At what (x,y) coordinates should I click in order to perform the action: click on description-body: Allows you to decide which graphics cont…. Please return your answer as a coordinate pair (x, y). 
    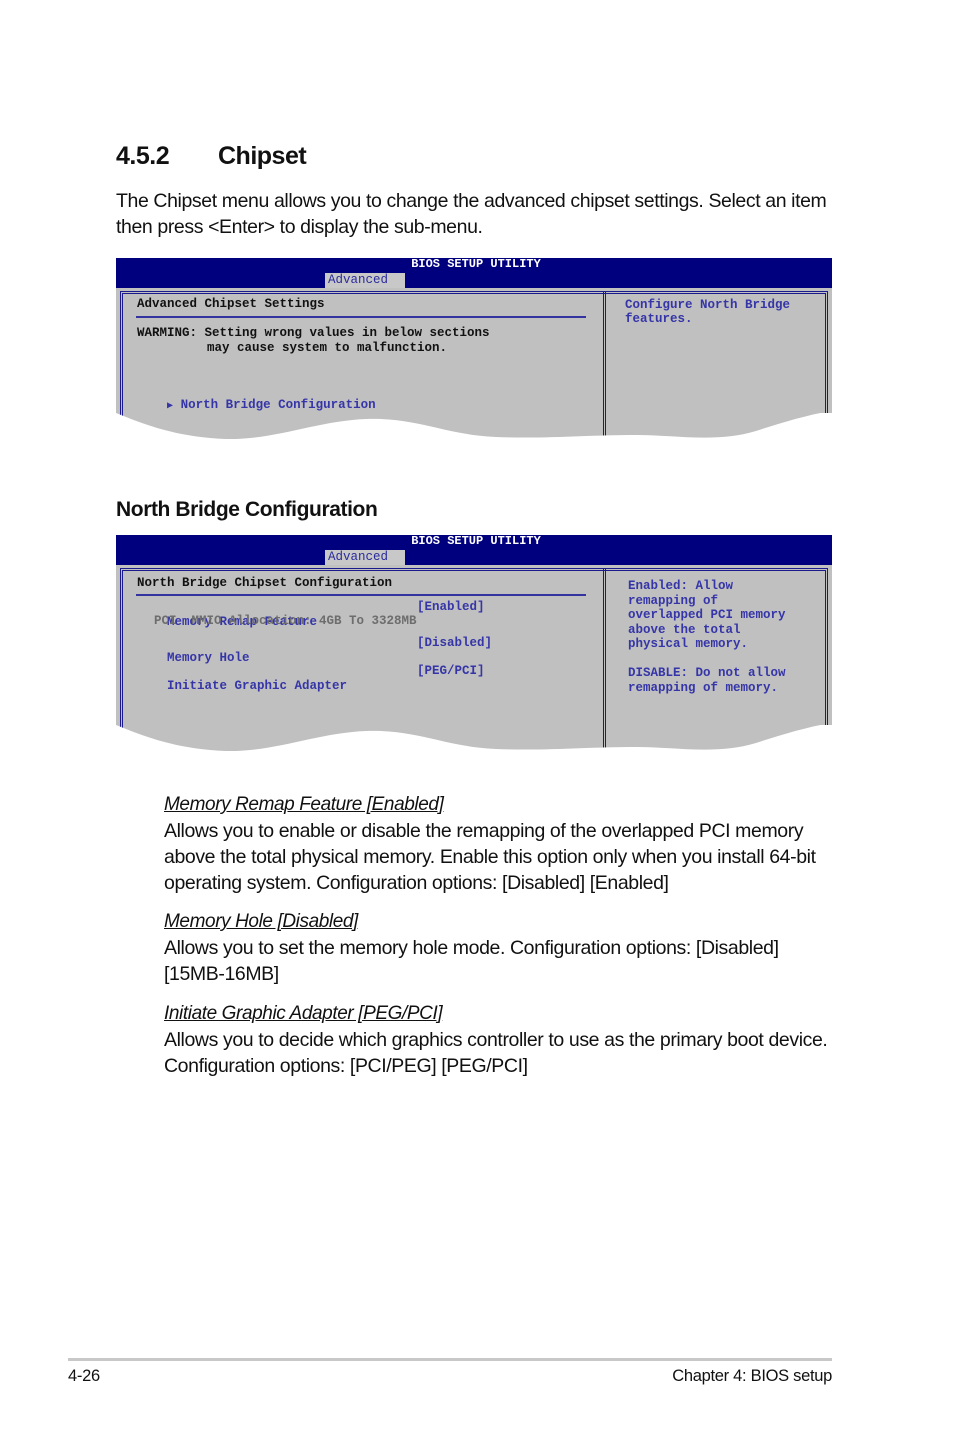
    Looking at the image, I should click on (496, 1053).